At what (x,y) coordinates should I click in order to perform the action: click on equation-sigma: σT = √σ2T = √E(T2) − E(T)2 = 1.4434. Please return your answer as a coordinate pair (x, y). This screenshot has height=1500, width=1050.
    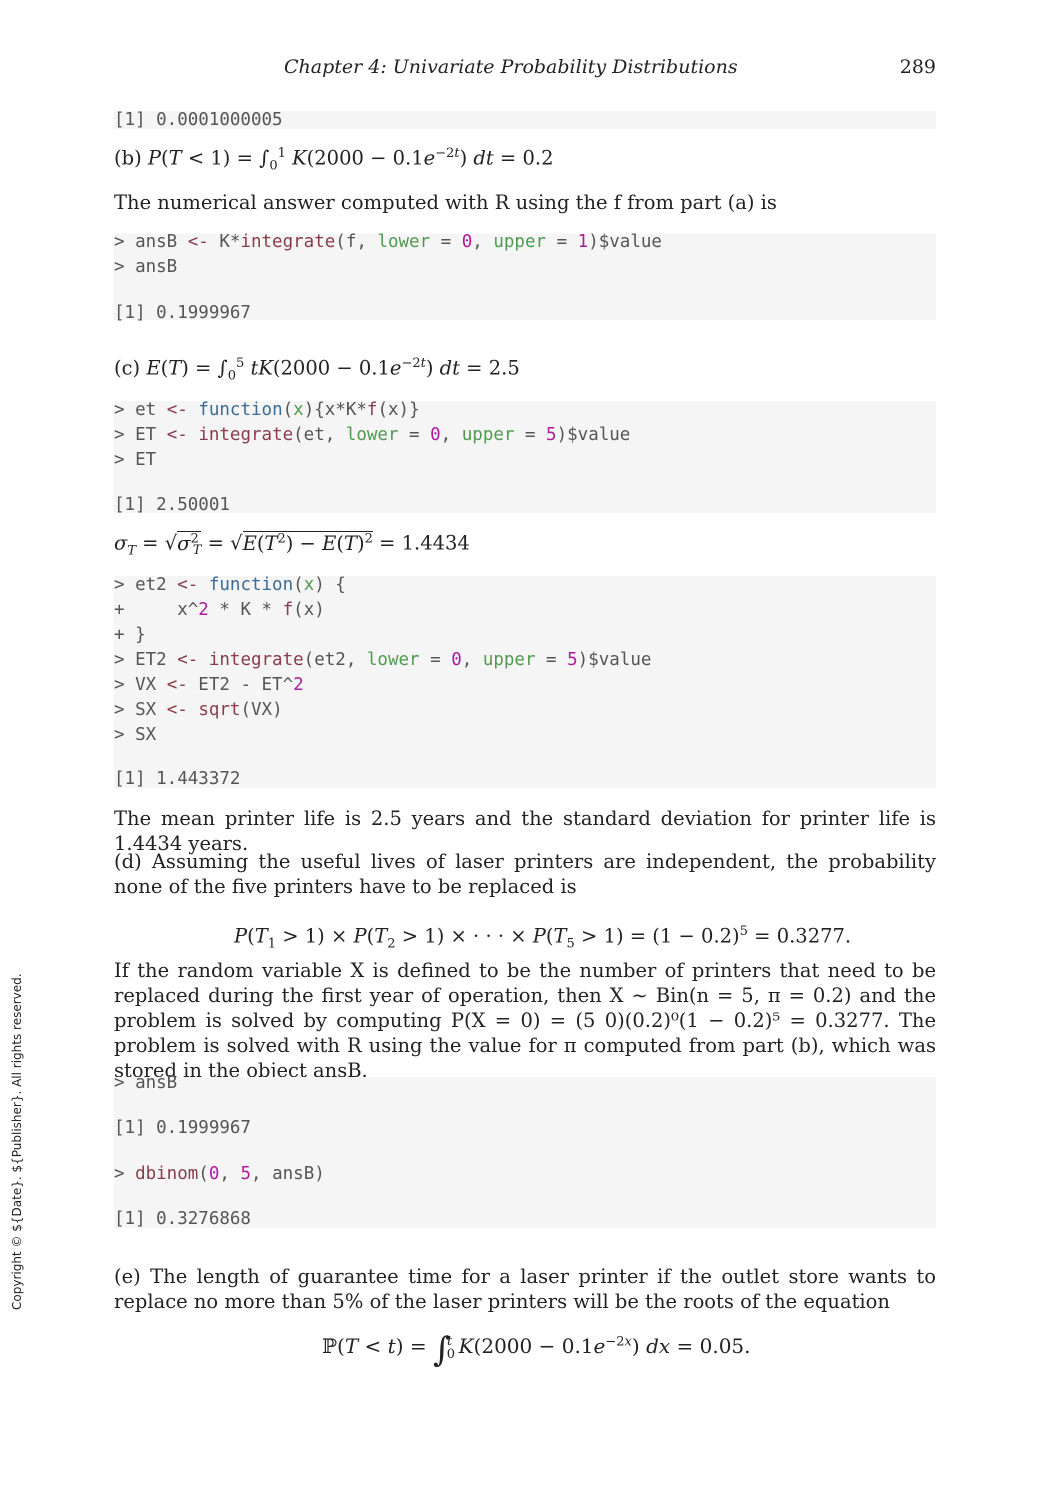
    Looking at the image, I should click on (292, 544).